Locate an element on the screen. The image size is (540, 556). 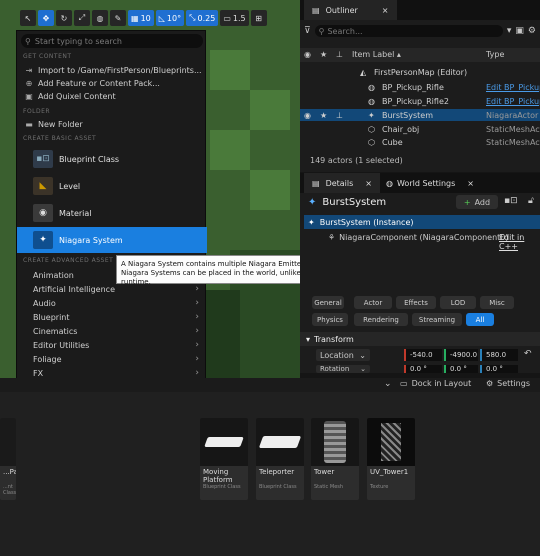
location-z: 580.0 is located at coordinates (499, 355).